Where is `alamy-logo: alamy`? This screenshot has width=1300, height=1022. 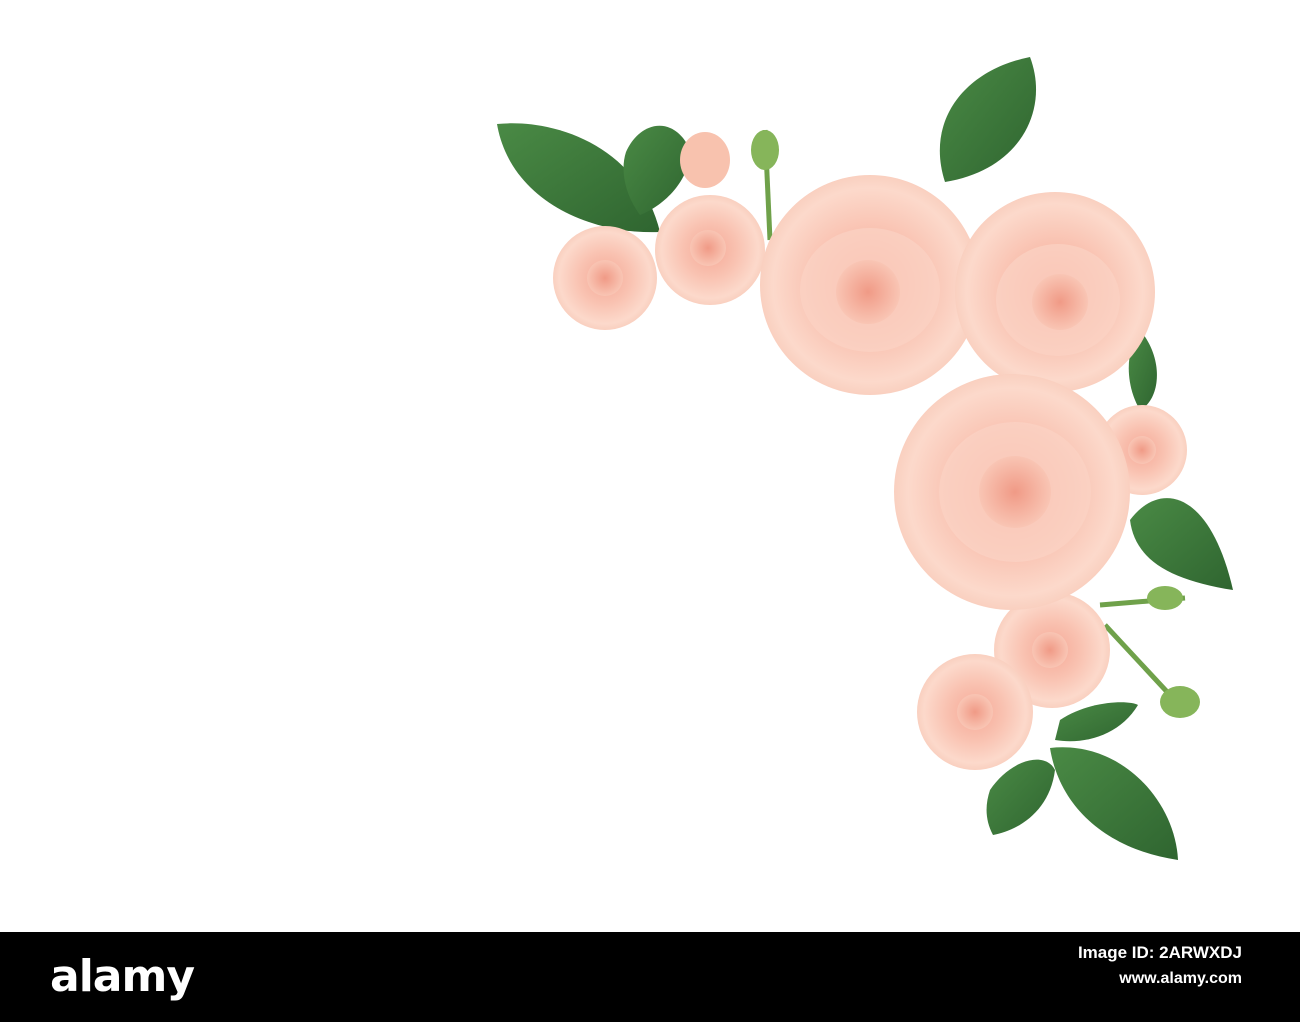 alamy-logo: alamy is located at coordinates (122, 976).